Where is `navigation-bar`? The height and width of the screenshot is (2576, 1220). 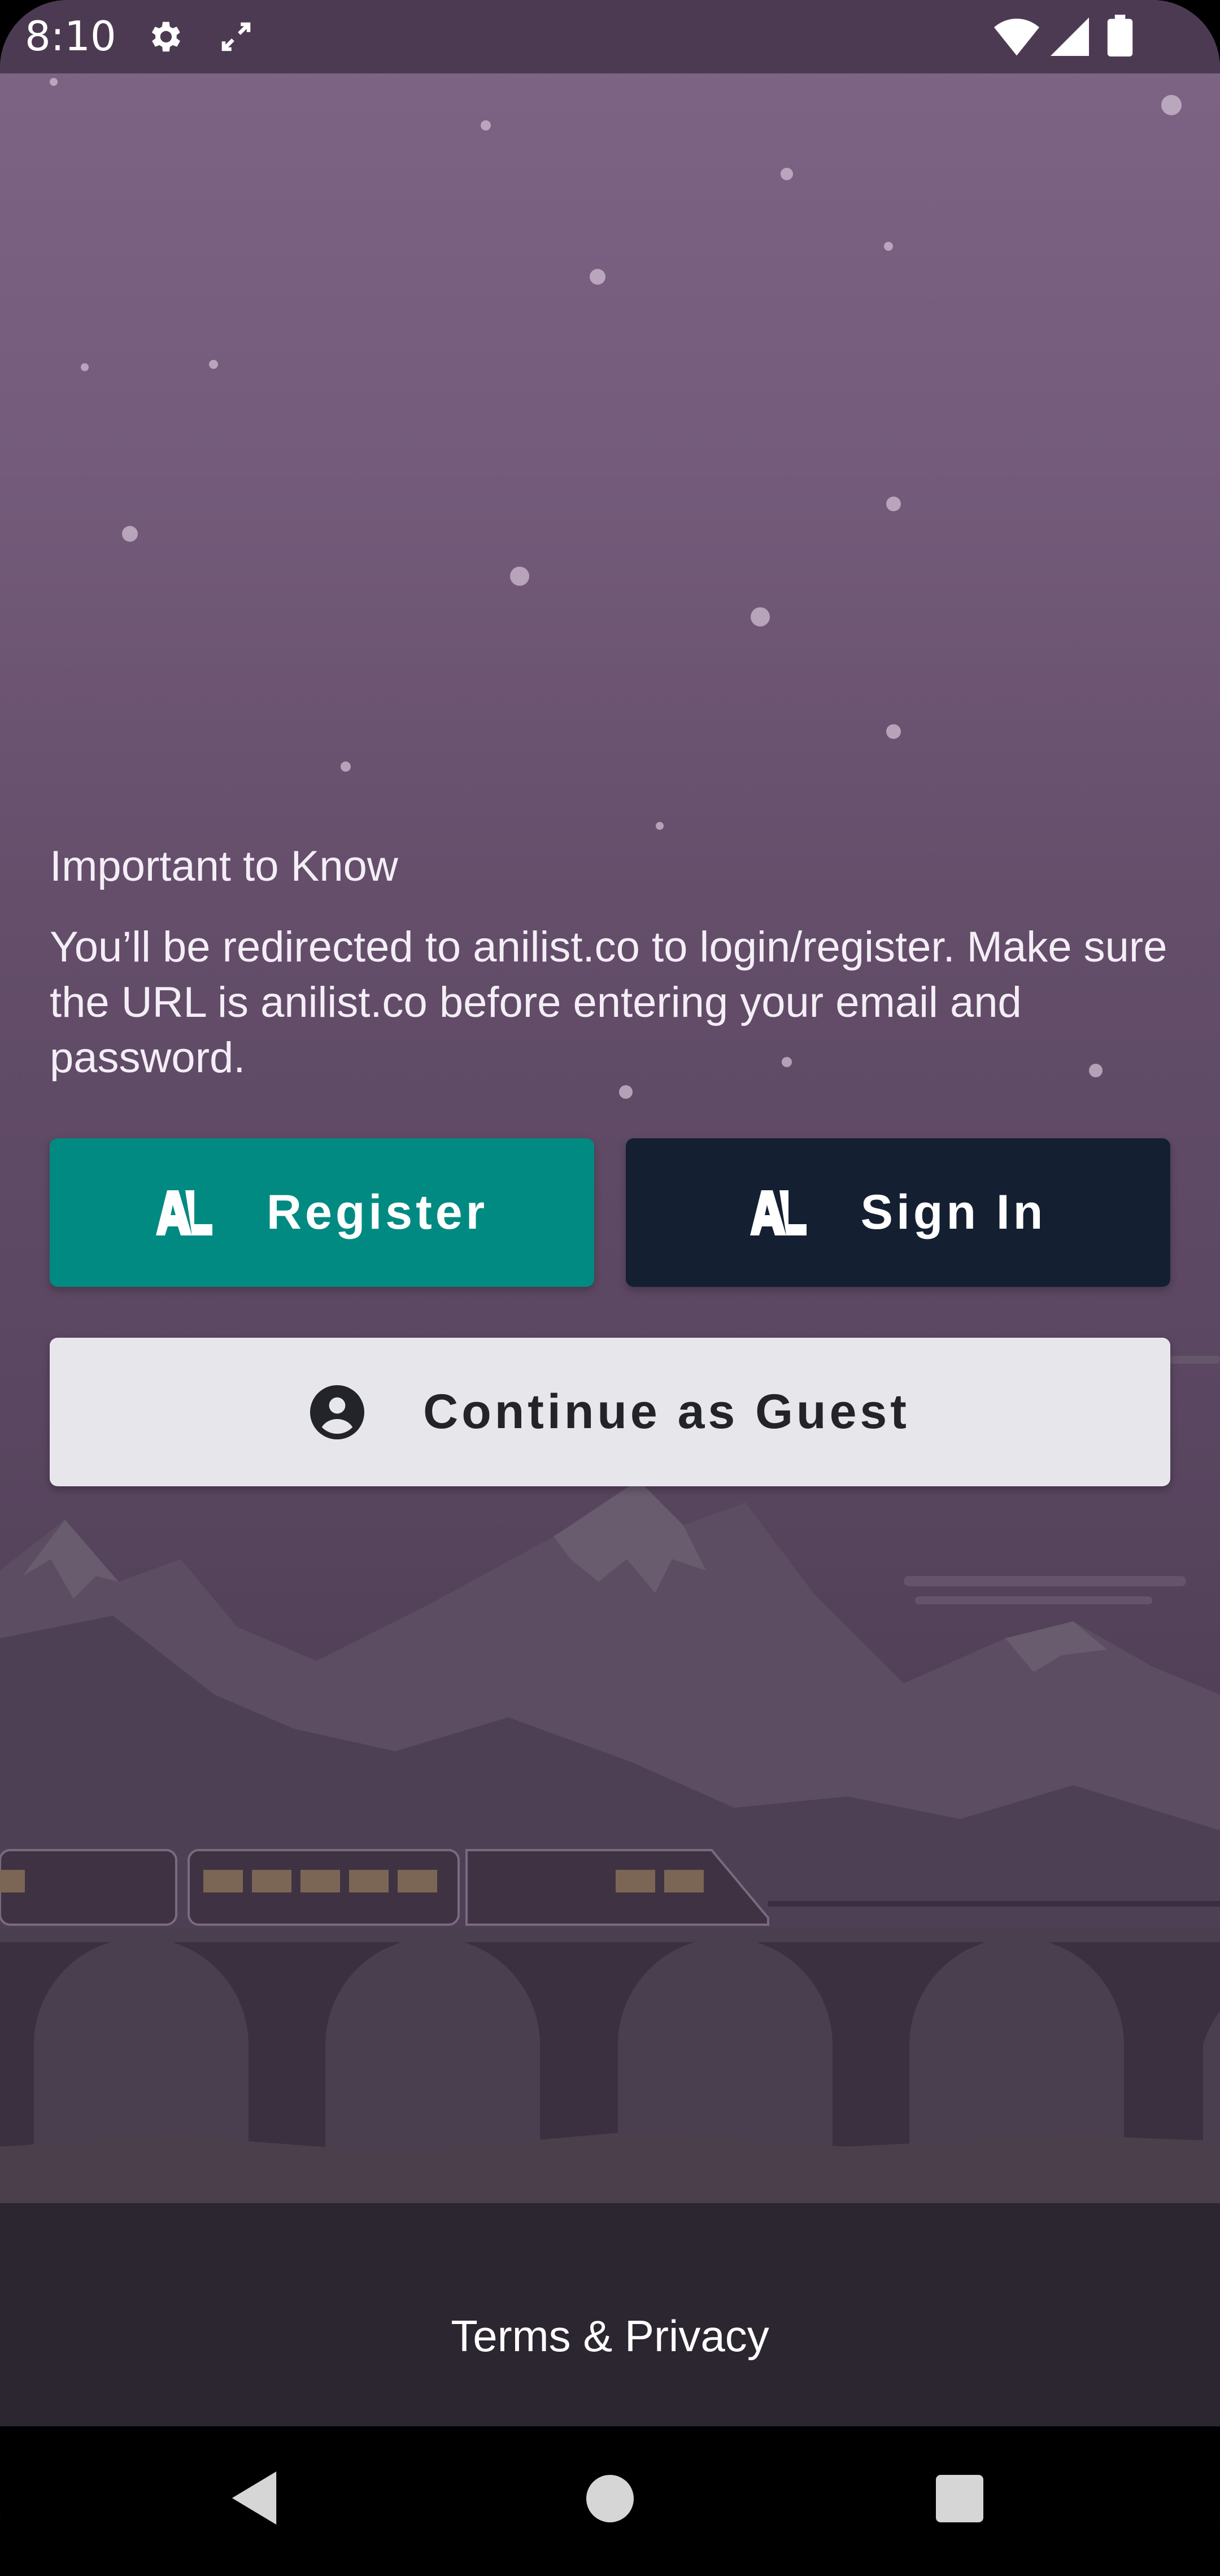
navigation-bar is located at coordinates (610, 2501).